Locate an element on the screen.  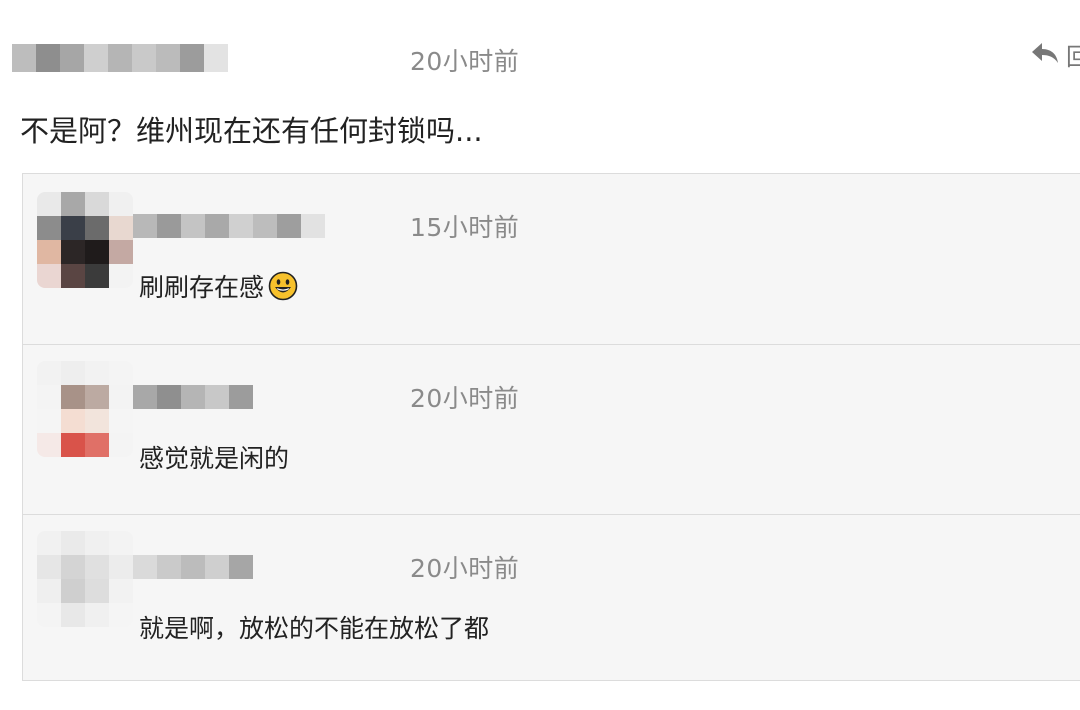
reply-text-content: 感觉就是闲的 is located at coordinates (214, 458).